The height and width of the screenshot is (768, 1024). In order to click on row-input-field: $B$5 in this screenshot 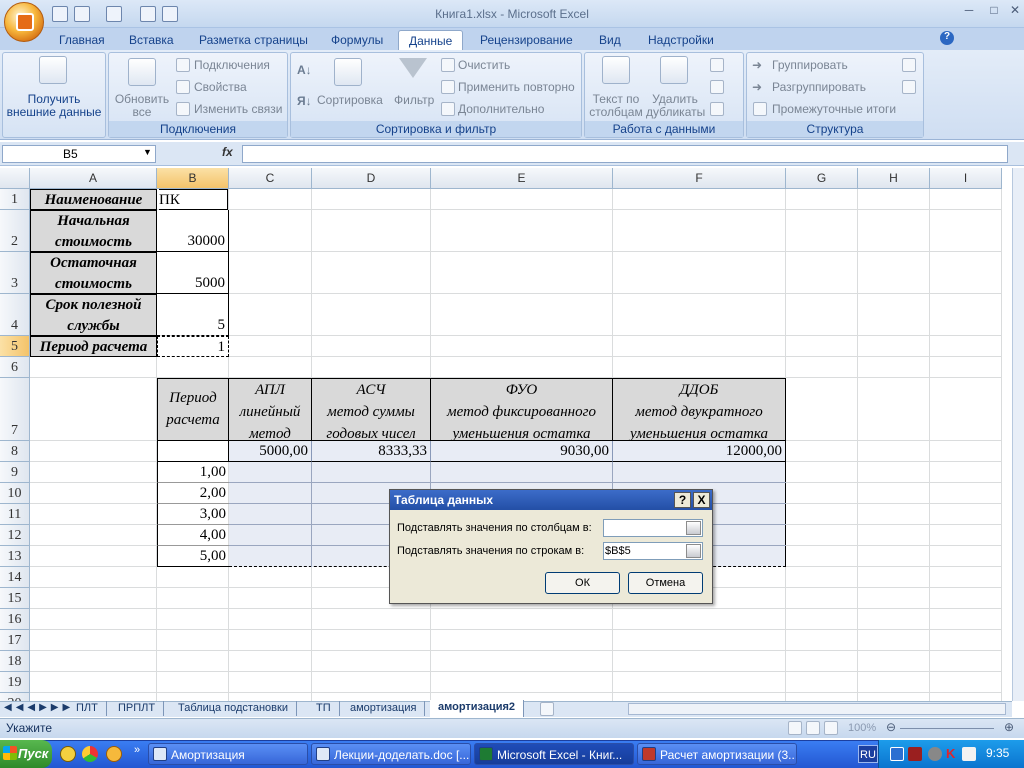, I will do `click(653, 551)`.